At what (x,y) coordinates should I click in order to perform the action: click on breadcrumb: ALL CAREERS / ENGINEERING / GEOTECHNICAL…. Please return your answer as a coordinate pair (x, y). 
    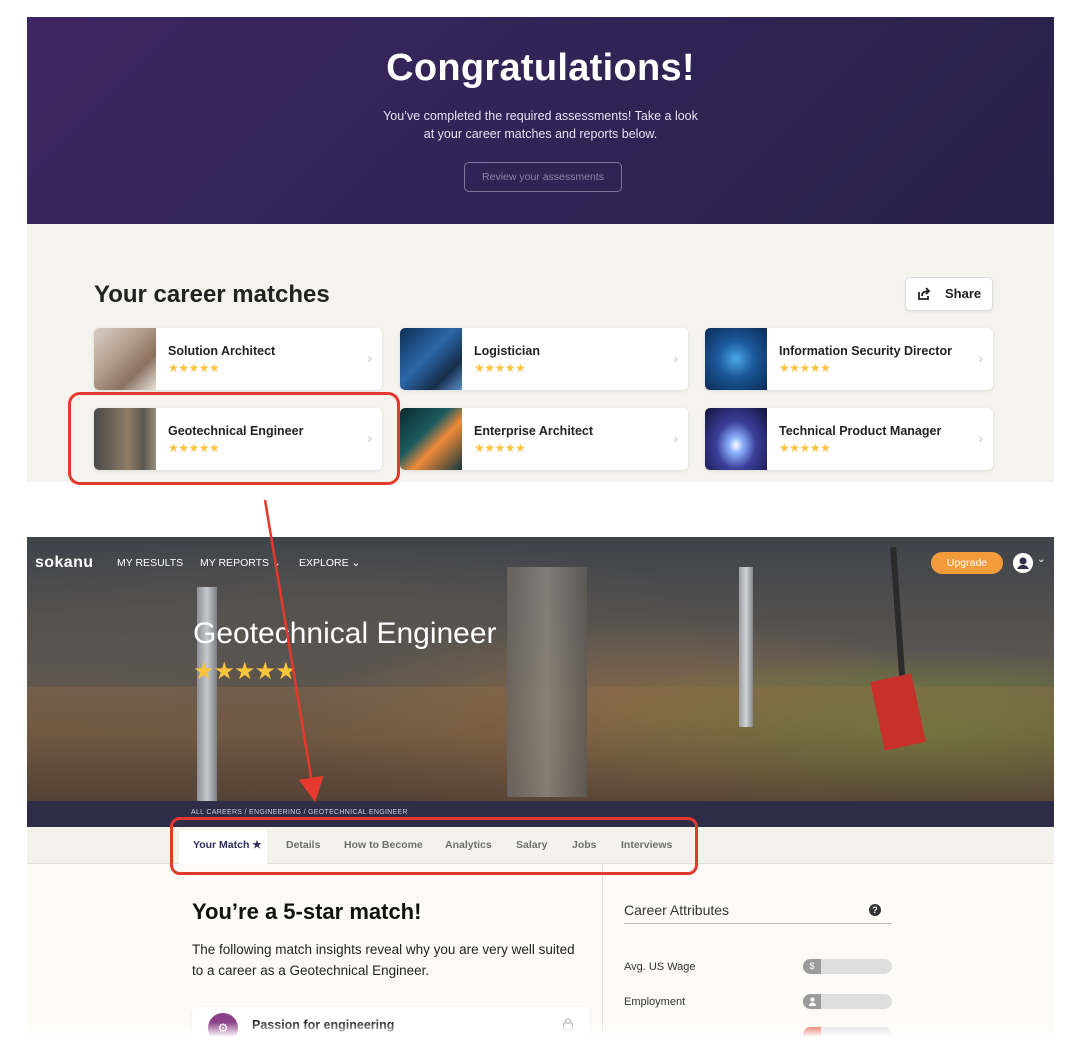
    Looking at the image, I should click on (299, 812).